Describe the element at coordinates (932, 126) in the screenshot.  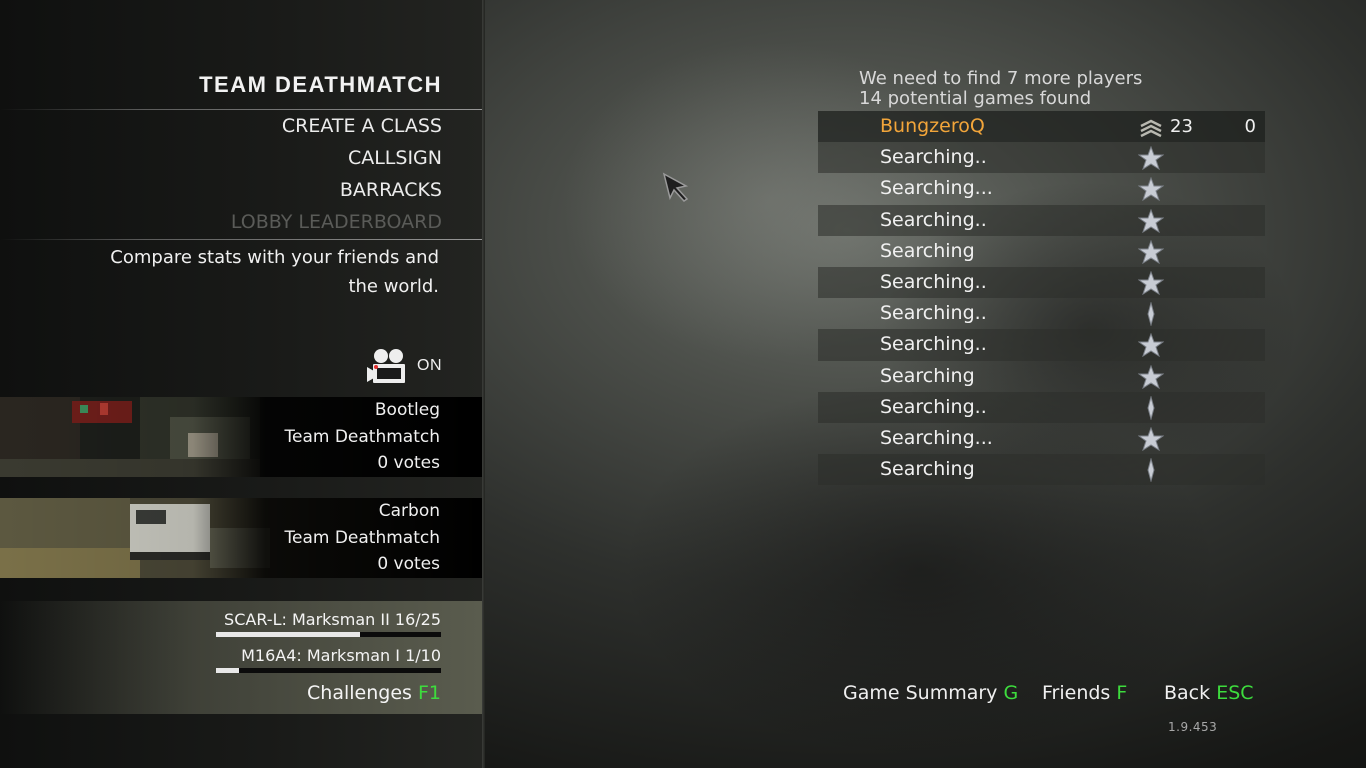
I see `player-name: BungzeroQ` at that location.